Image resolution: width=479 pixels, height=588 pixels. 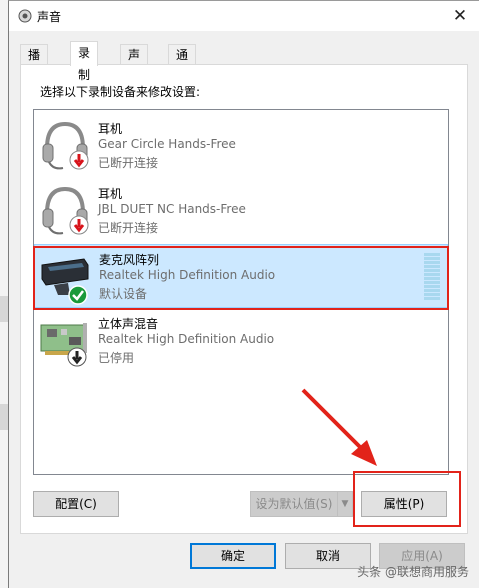 What do you see at coordinates (233, 556) in the screenshot?
I see `ok-button: 确定` at bounding box center [233, 556].